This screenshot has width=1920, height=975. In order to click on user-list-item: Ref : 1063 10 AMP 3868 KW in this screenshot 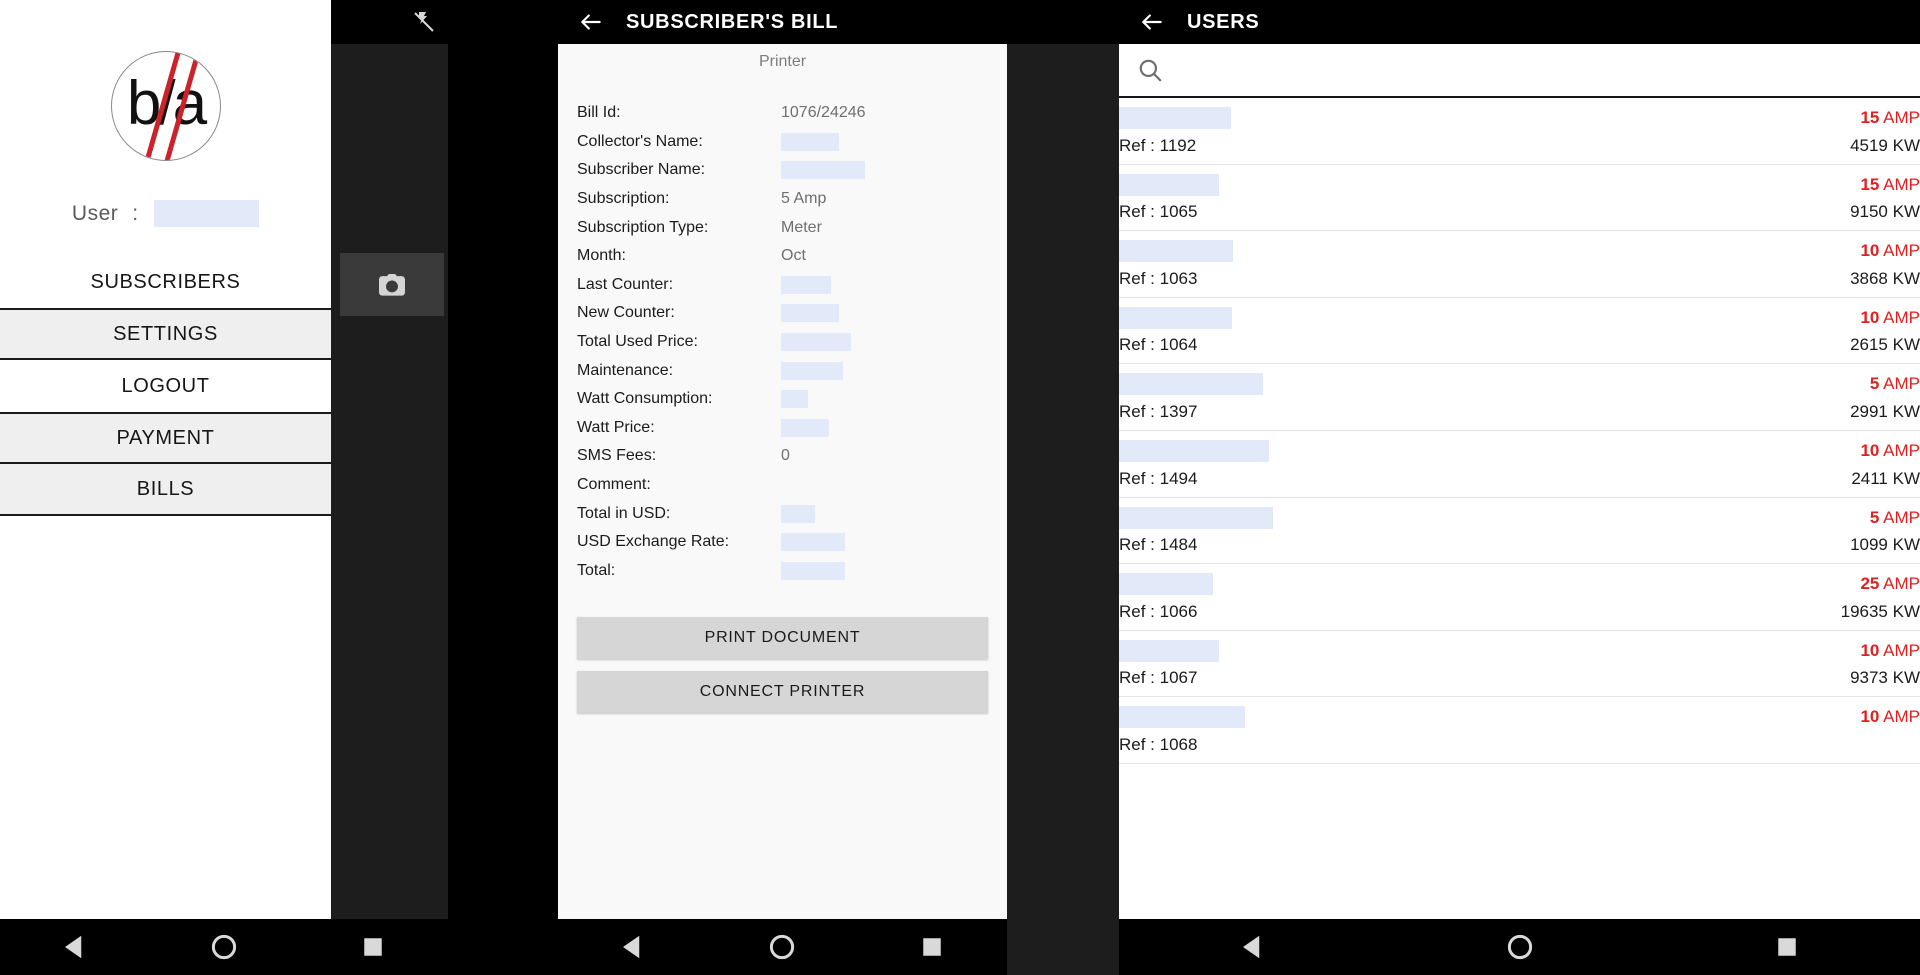, I will do `click(1519, 264)`.